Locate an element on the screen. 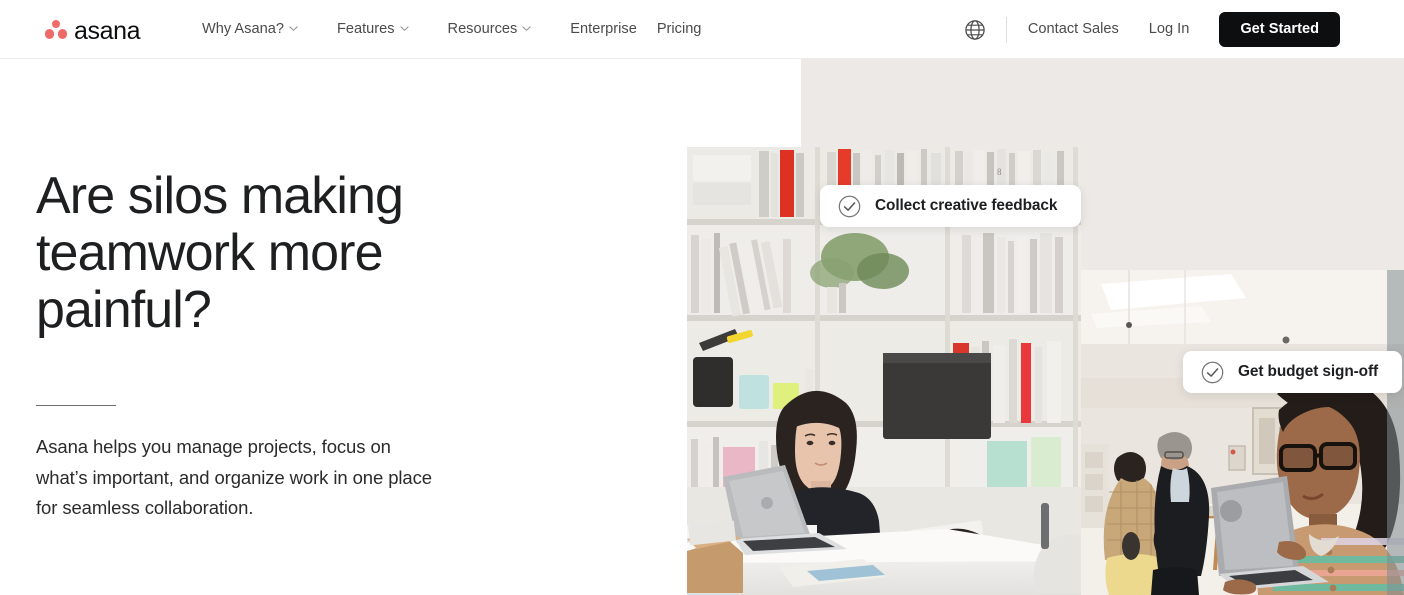 Image resolution: width=1404 pixels, height=595 pixels. asana-three-dots-logo-icon is located at coordinates (56, 30).